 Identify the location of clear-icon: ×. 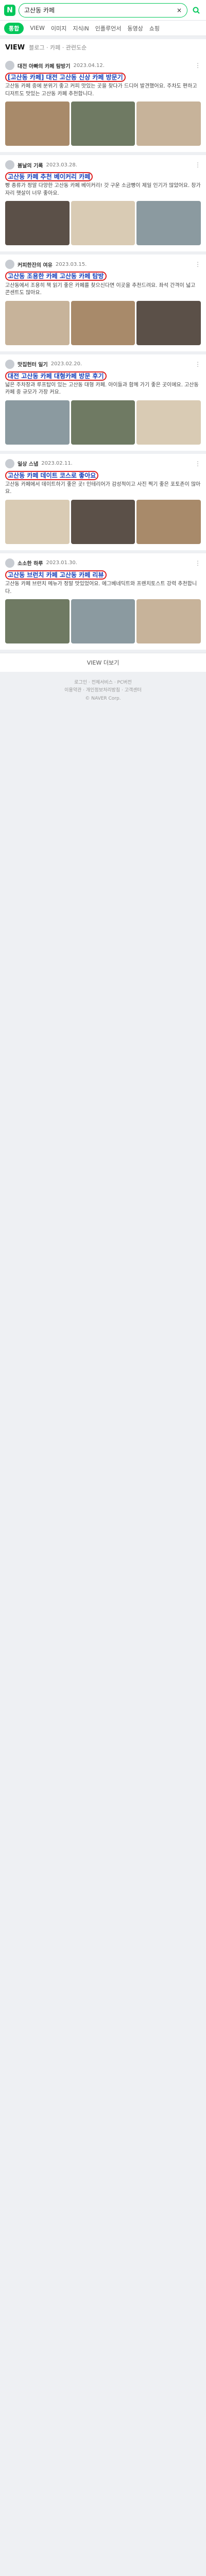
(179, 10).